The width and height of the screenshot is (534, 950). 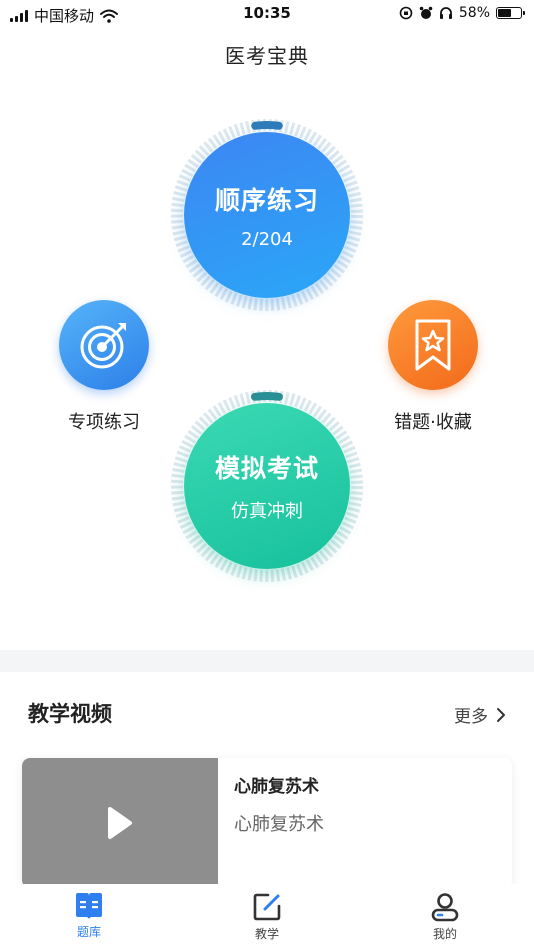 I want to click on battery-fill, so click(x=504, y=13).